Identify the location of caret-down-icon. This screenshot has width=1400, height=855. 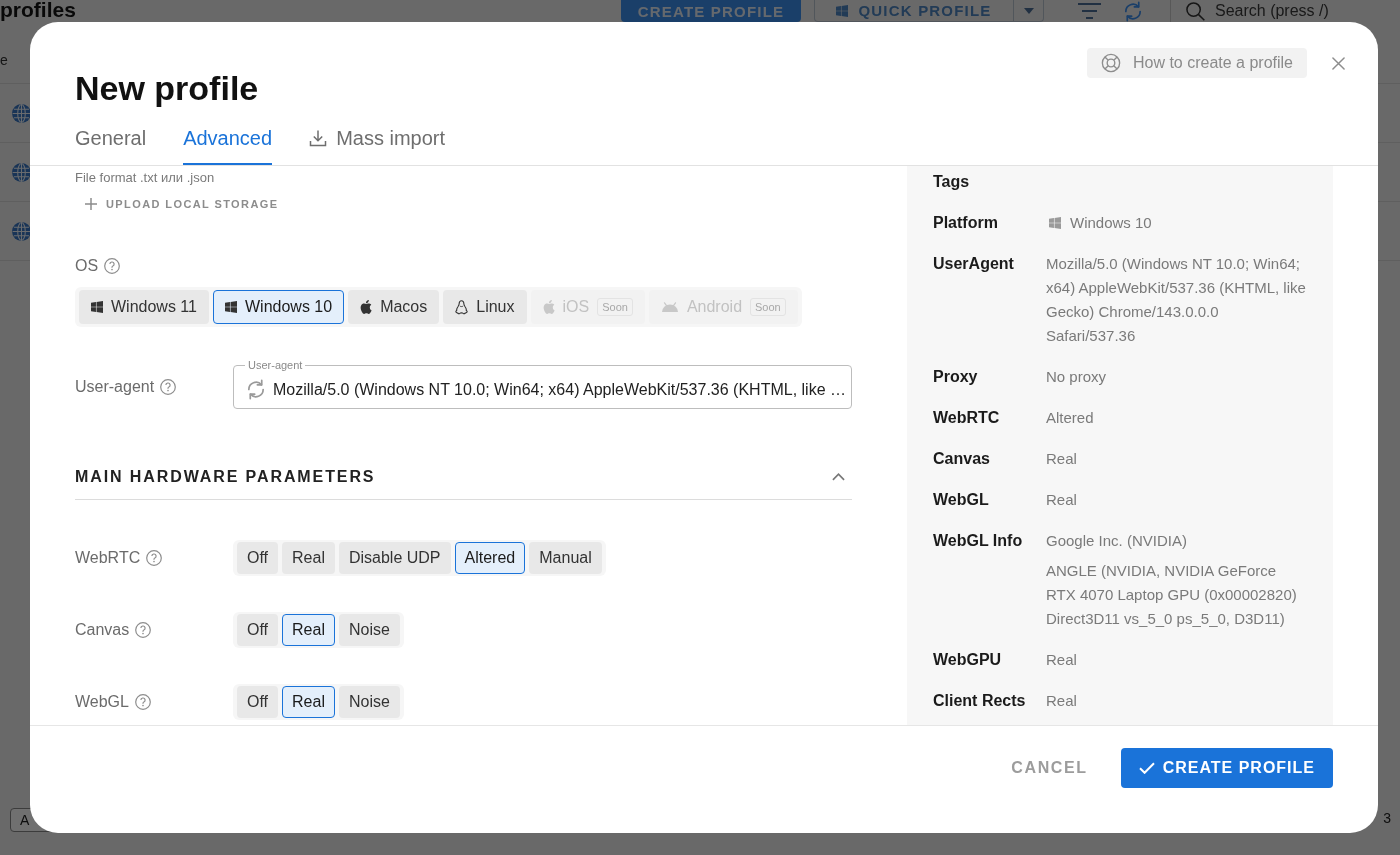
(1028, 10).